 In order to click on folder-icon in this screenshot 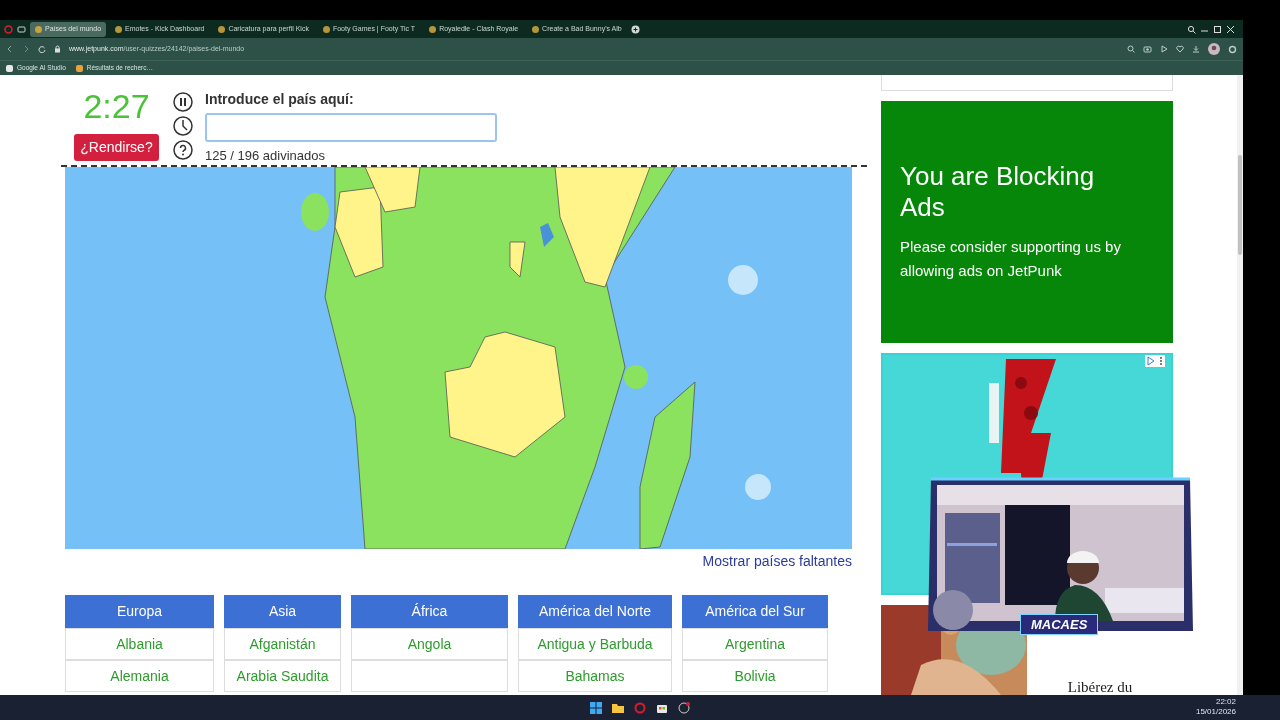, I will do `click(618, 707)`.